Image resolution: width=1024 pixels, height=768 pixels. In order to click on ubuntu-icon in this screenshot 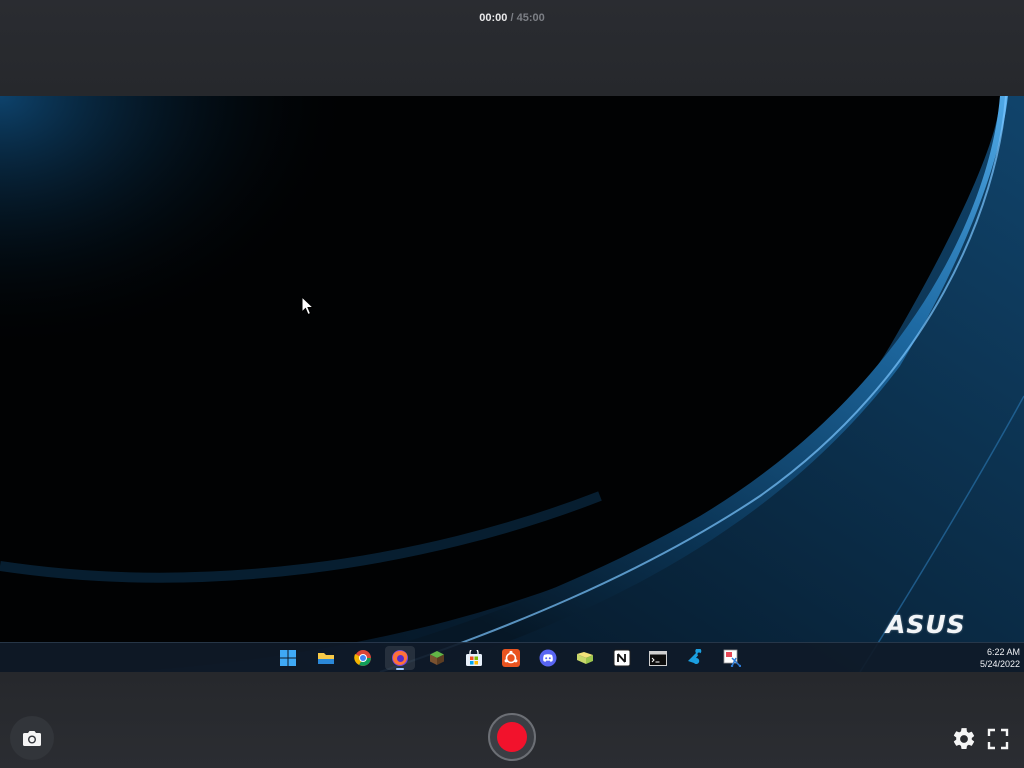, I will do `click(511, 658)`.